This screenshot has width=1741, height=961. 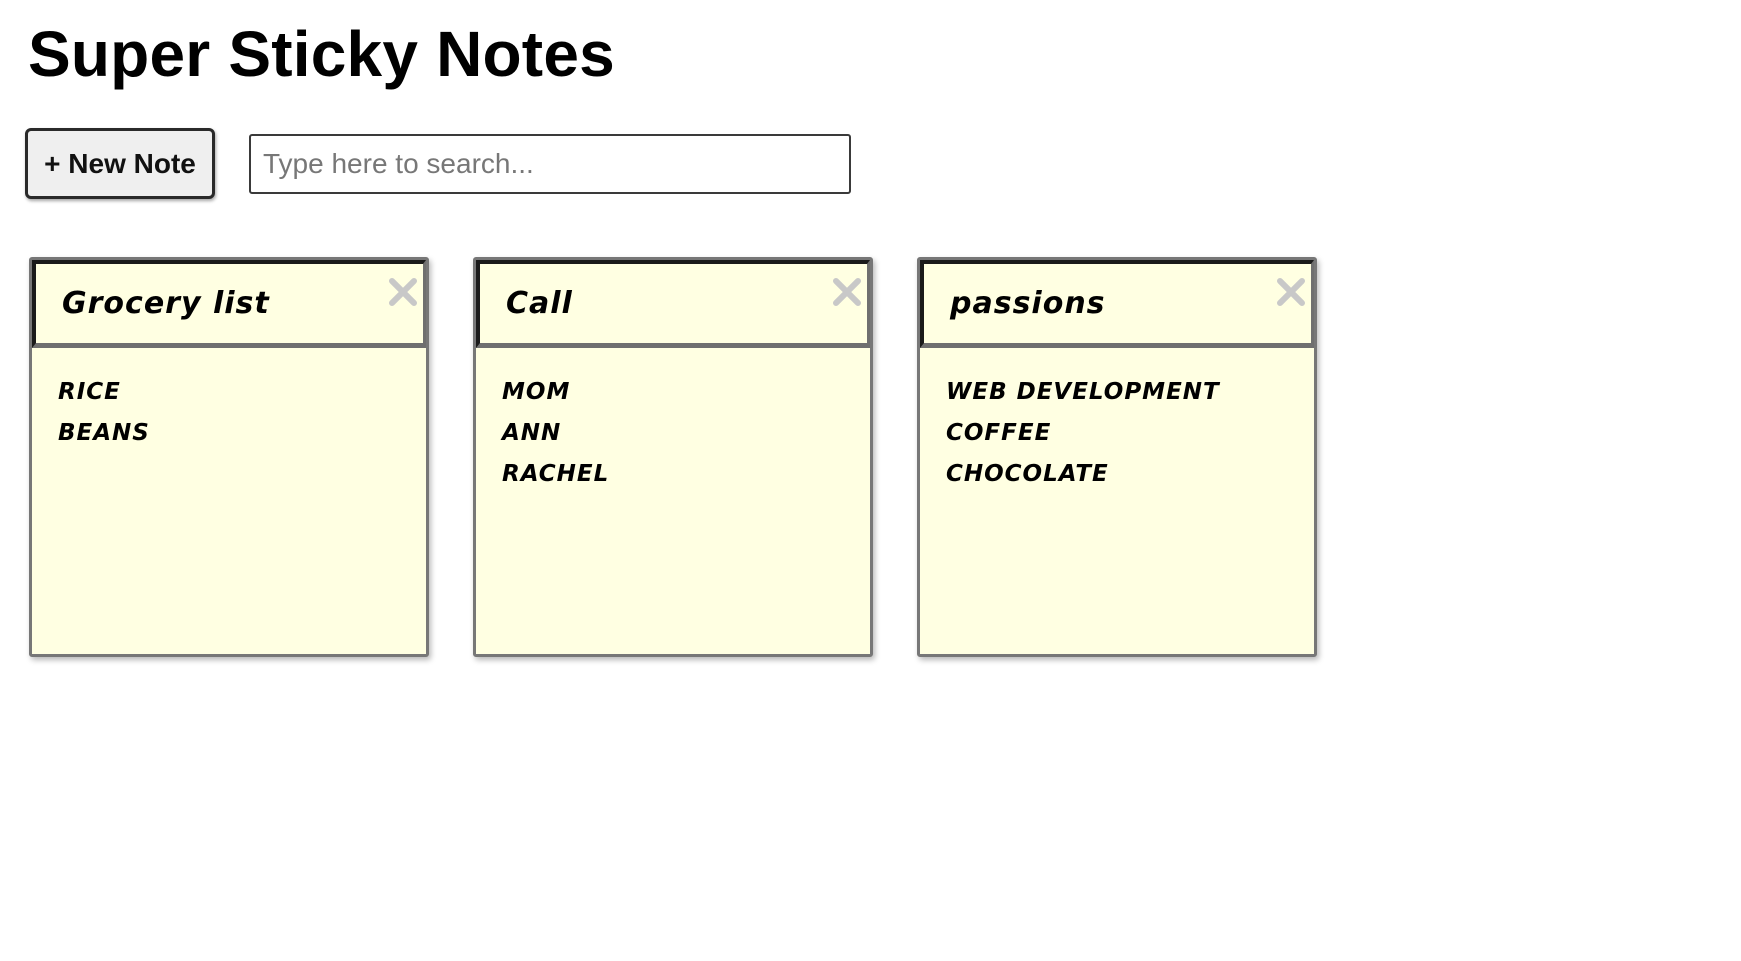 I want to click on note-body: web development coffee chocolate, so click(x=1122, y=433).